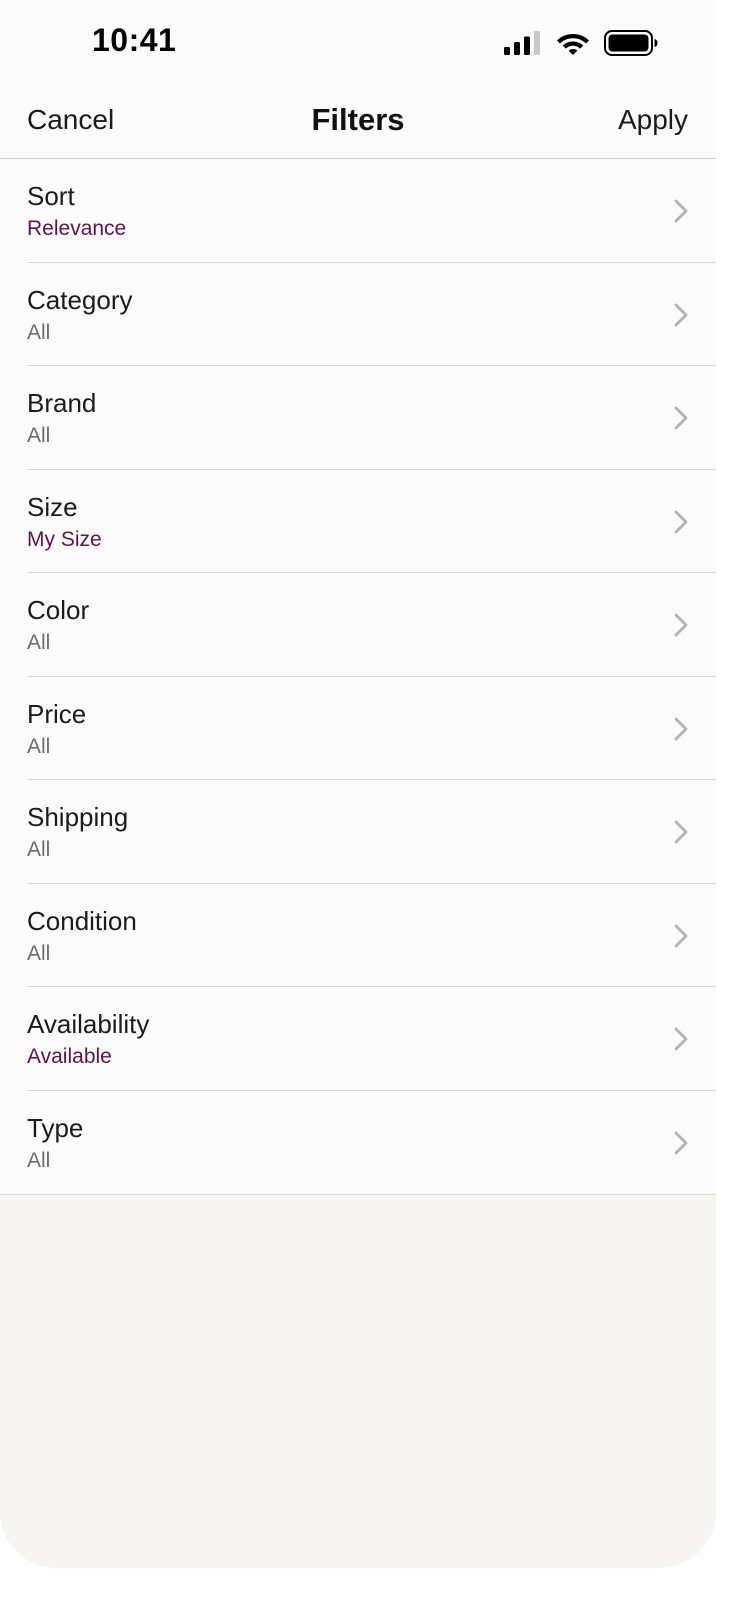 The width and height of the screenshot is (736, 1612). I want to click on filter-row-sort: Sort Relevance, so click(358, 211).